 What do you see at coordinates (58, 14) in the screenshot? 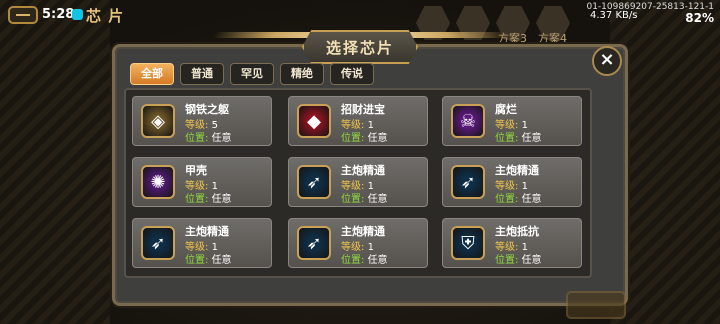
I see `clock: 5:28` at bounding box center [58, 14].